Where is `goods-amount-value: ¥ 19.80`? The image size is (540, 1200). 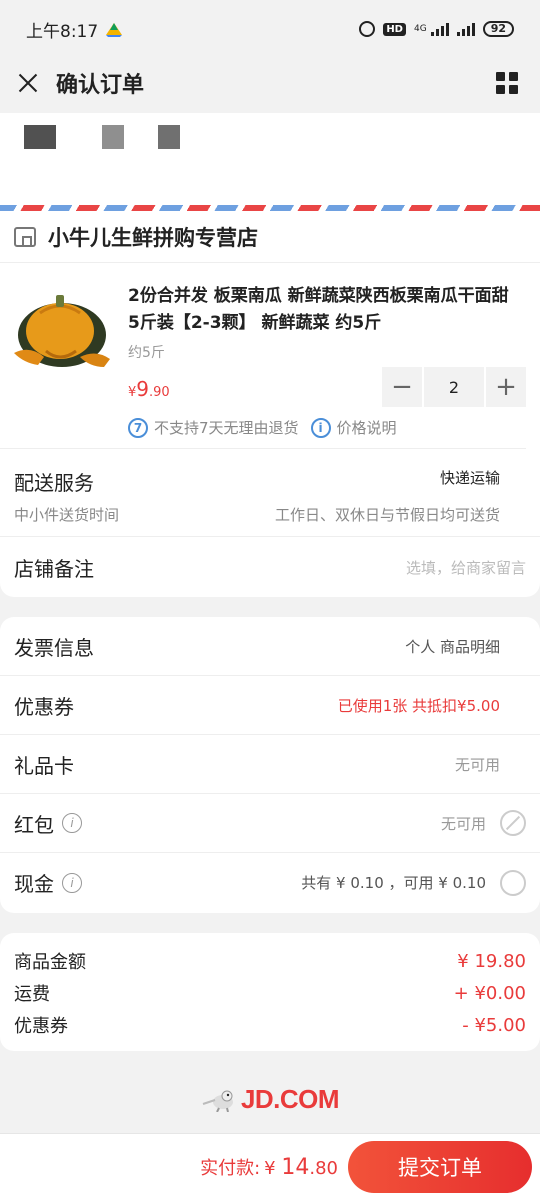
goods-amount-value: ¥ 19.80 is located at coordinates (491, 961).